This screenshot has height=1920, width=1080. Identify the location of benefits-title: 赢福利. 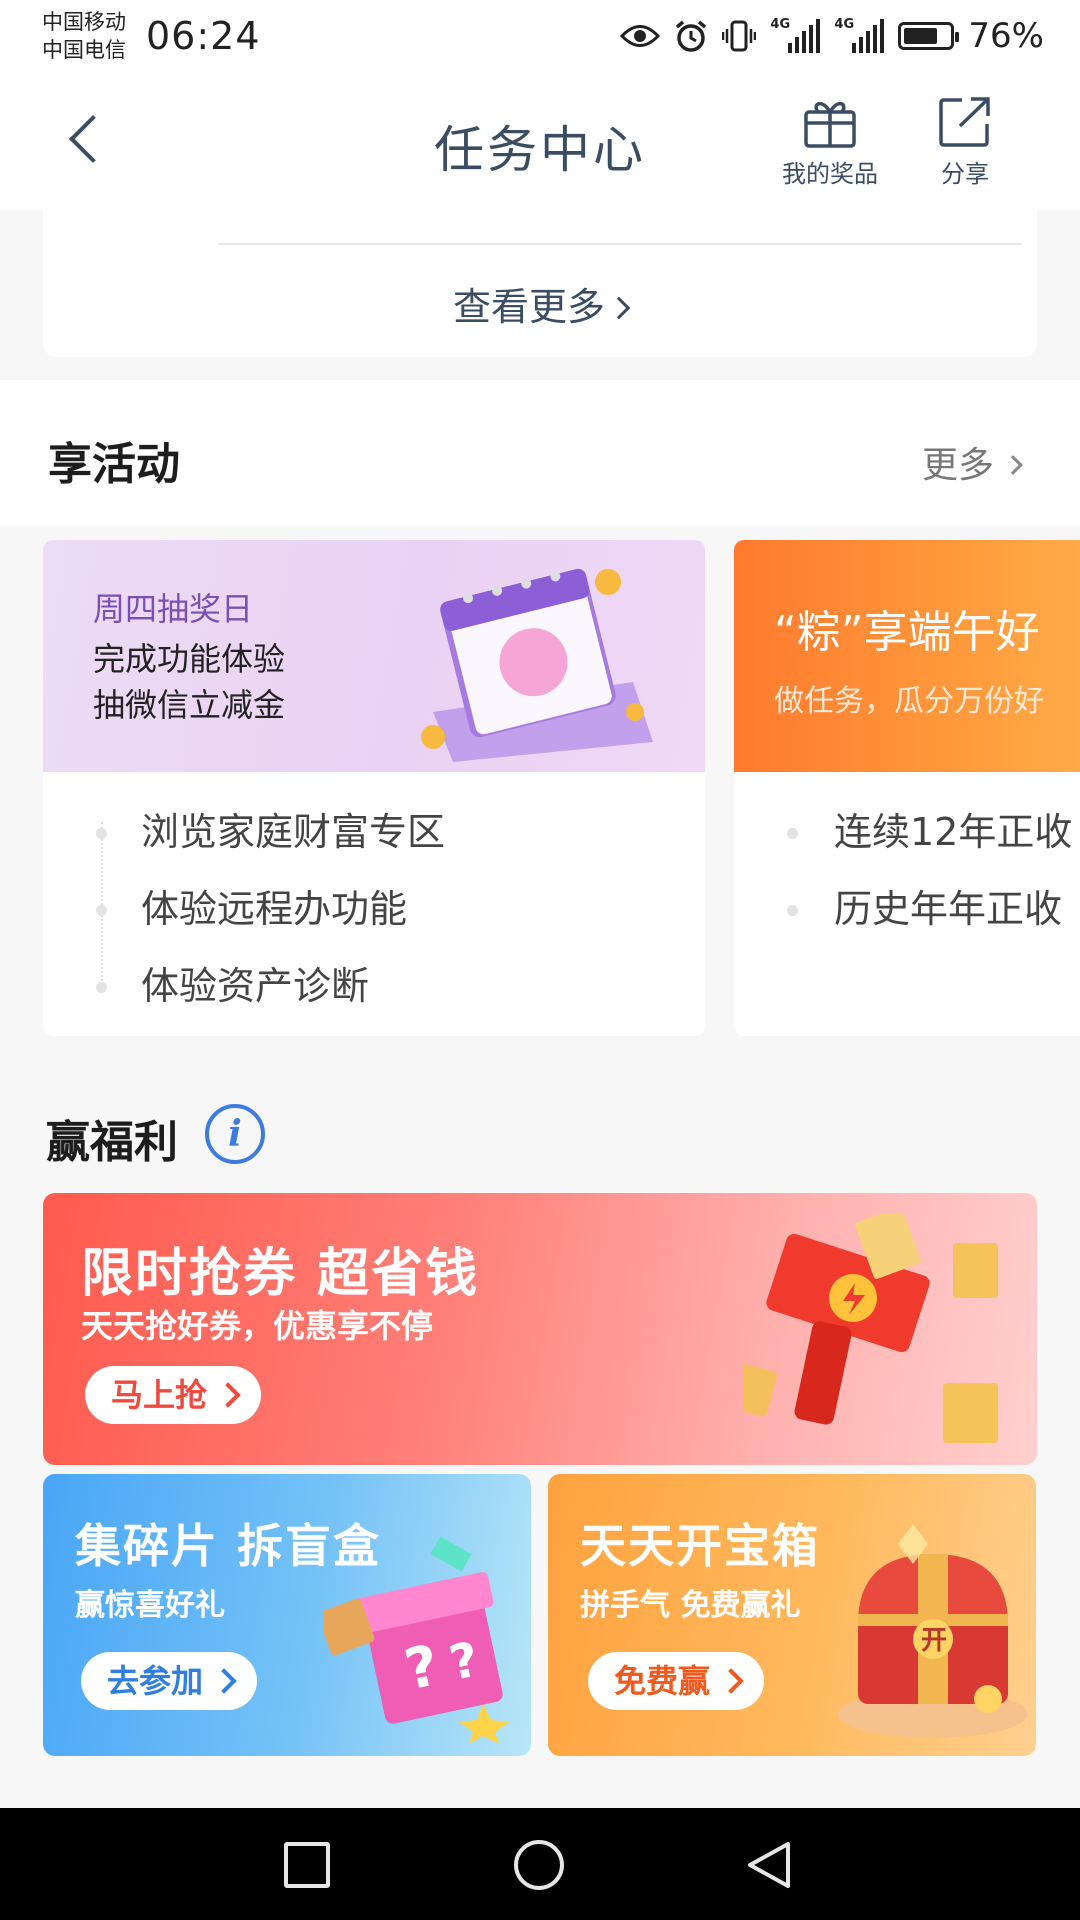
(112, 1142).